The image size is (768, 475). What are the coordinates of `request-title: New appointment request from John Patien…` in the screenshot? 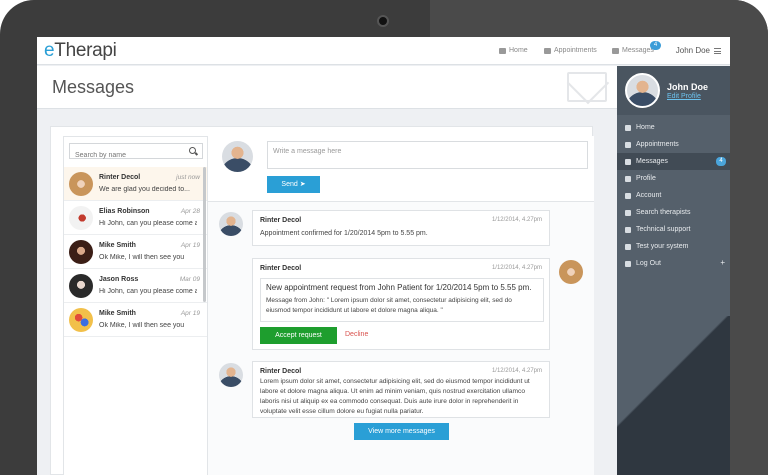 It's located at (399, 287).